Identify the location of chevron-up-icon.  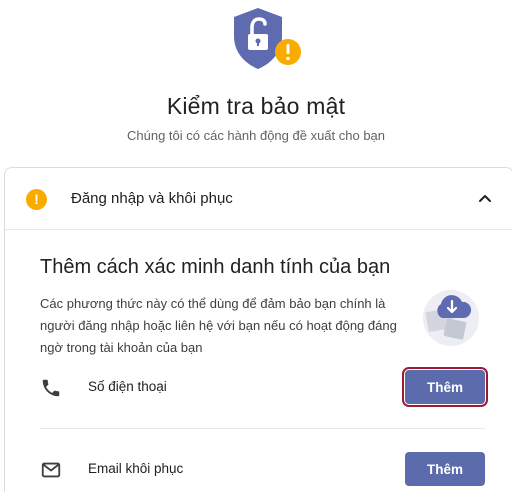
(485, 198).